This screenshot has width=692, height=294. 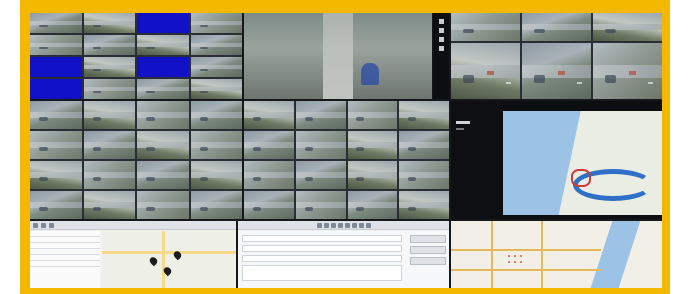 What do you see at coordinates (516, 258) in the screenshot?
I see `map-poi-cluster` at bounding box center [516, 258].